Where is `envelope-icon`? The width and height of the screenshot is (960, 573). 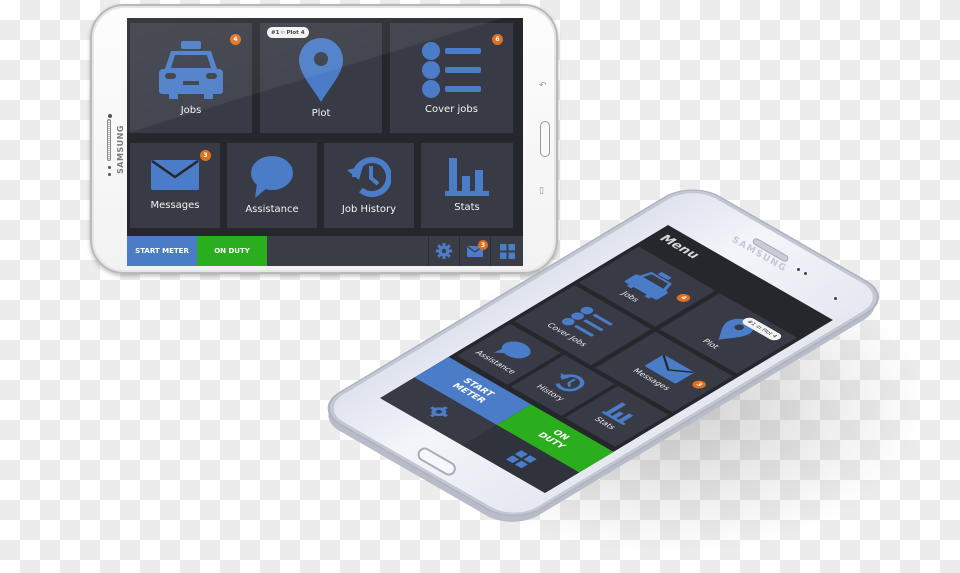
envelope-icon is located at coordinates (175, 175).